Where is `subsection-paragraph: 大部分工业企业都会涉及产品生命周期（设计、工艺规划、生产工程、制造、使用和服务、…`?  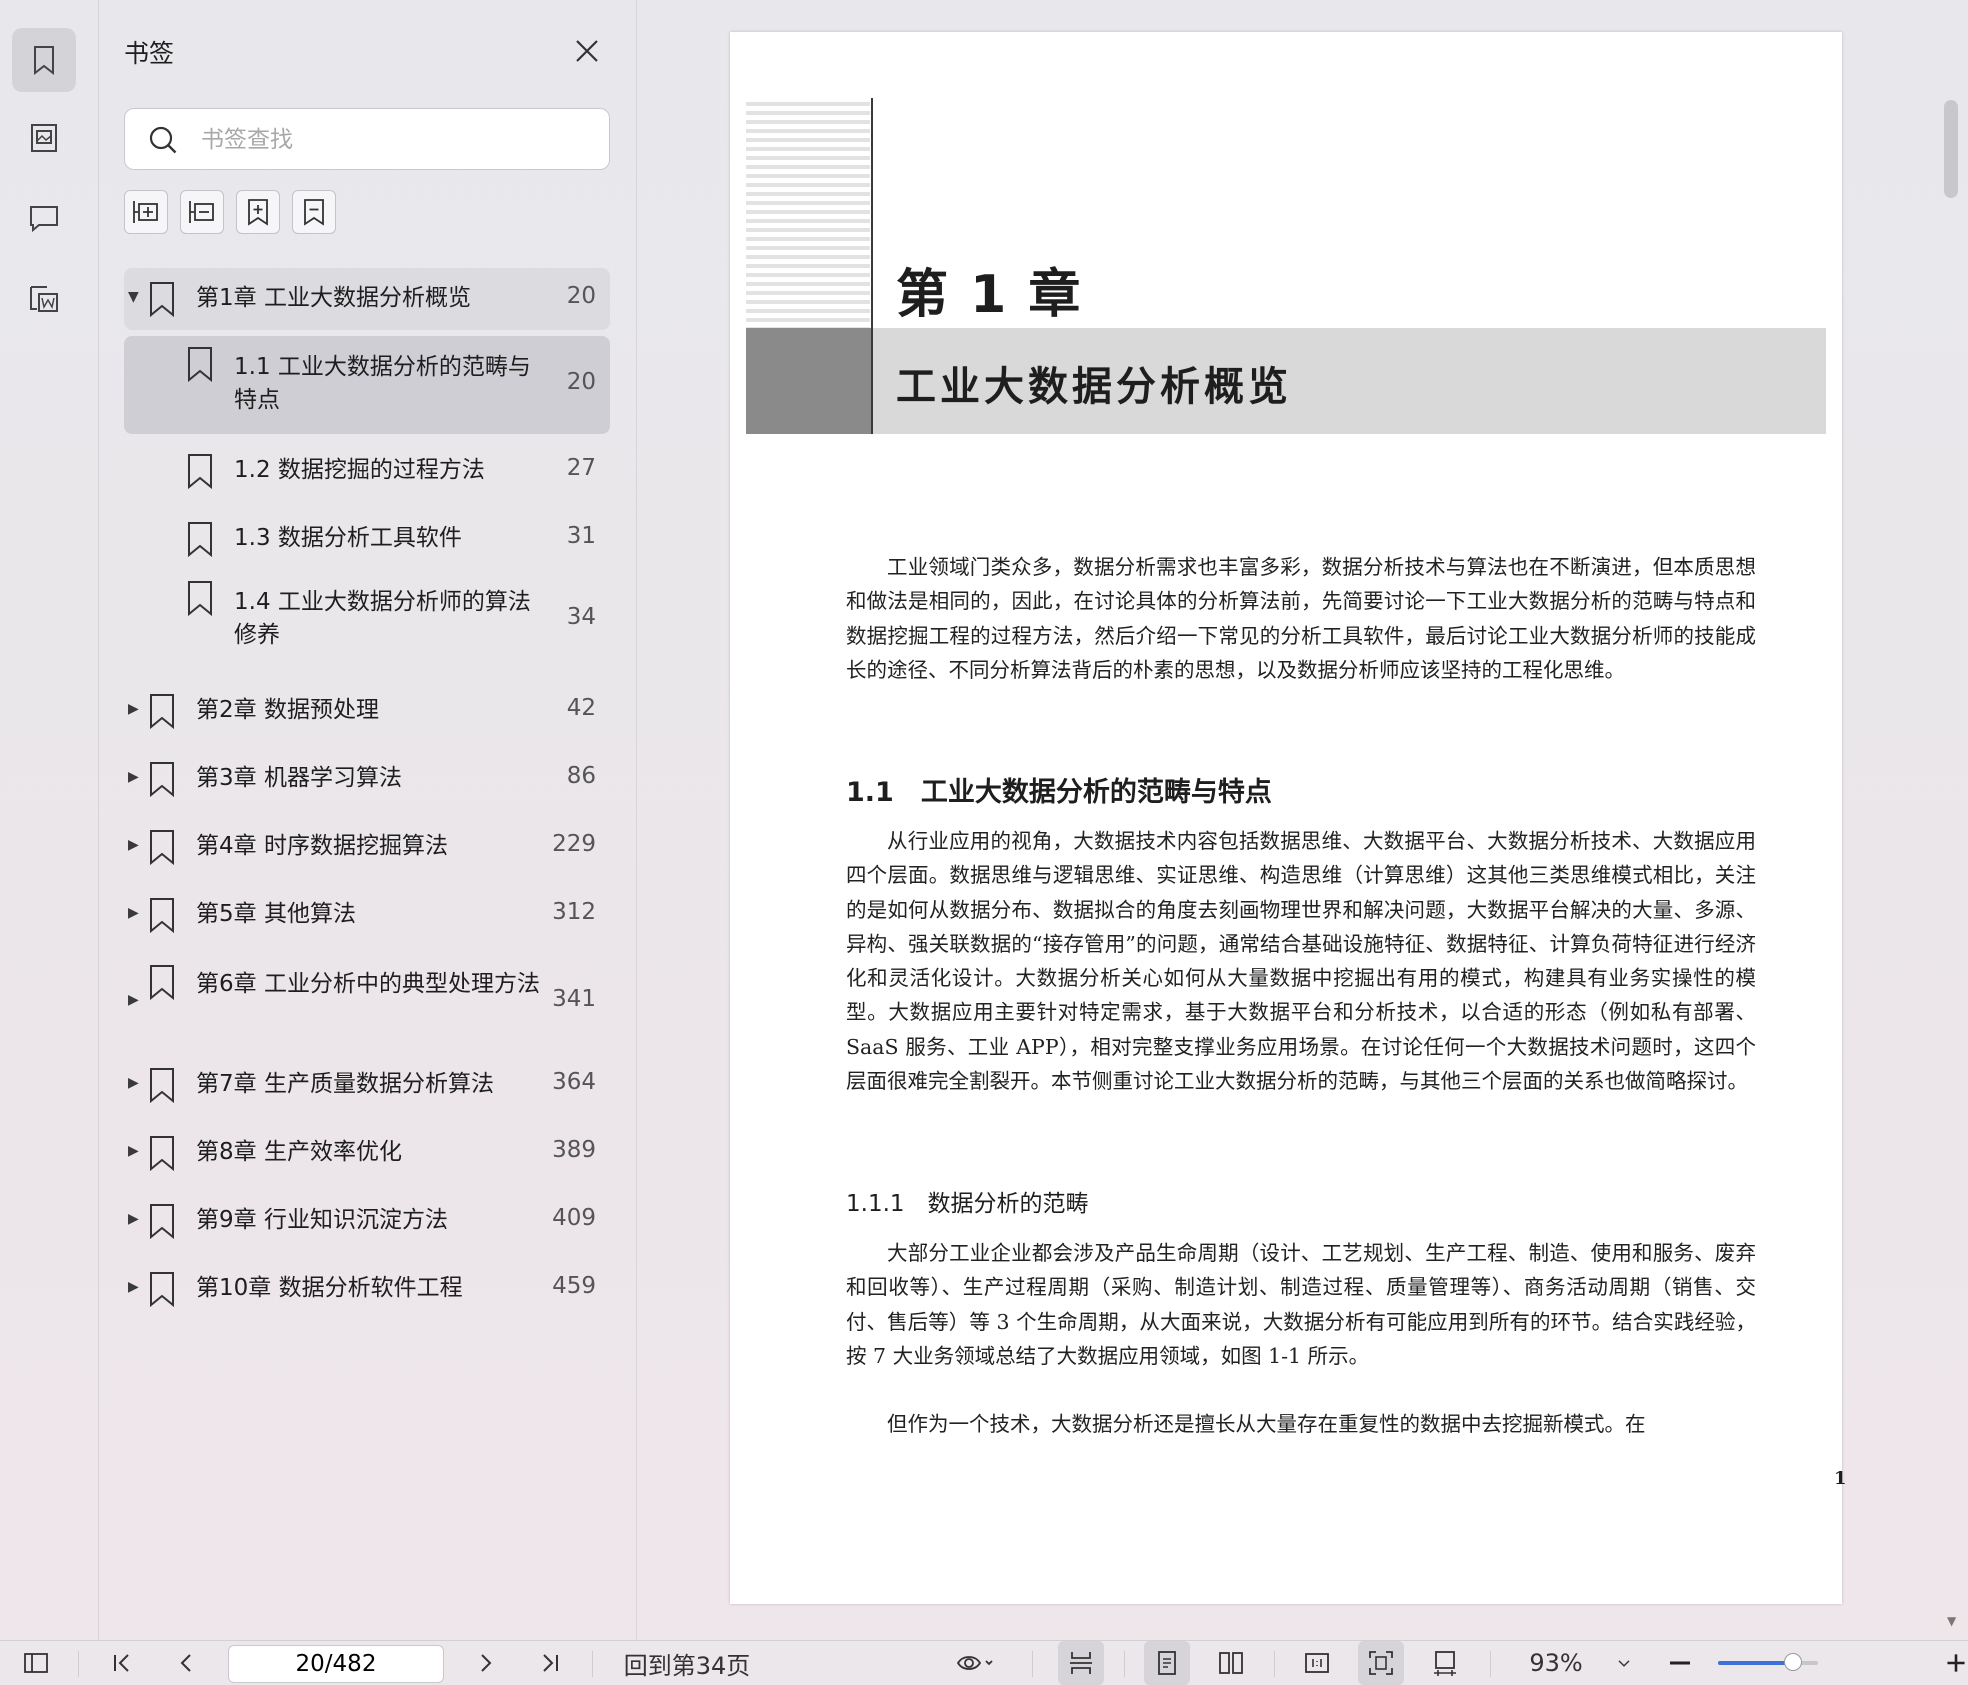 subsection-paragraph: 大部分工业企业都会涉及产品生命周期（设计、工艺规划、生产工程、制造、使用和服务、… is located at coordinates (1301, 1304).